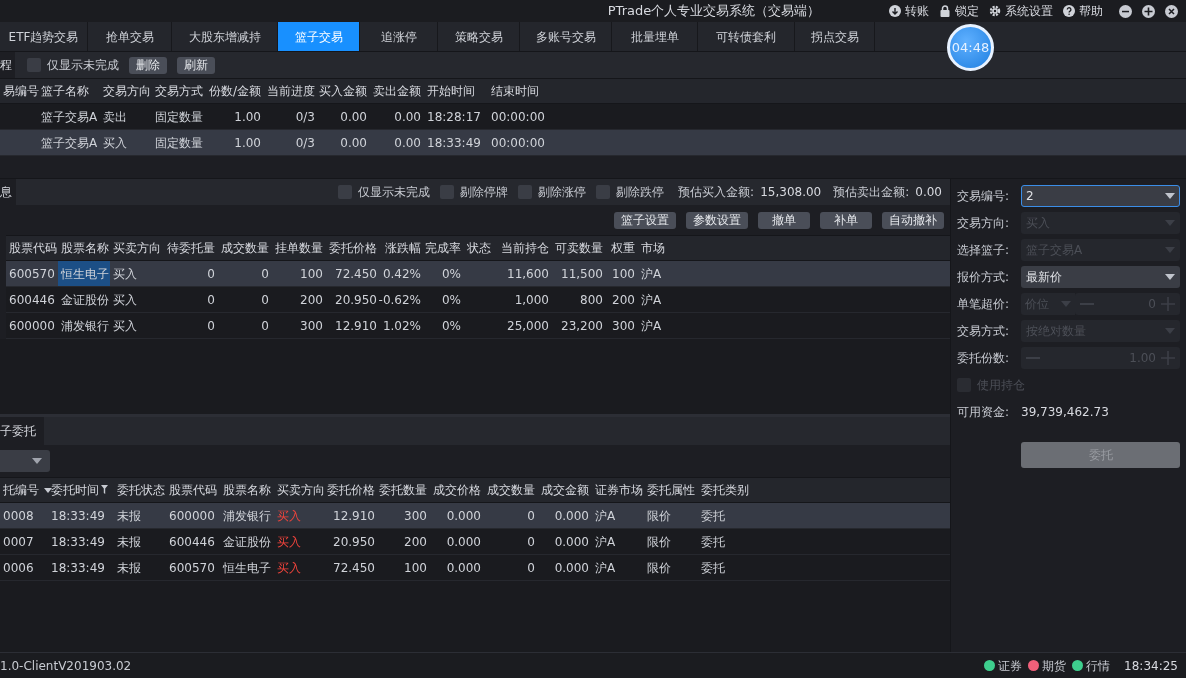  I want to click on column-header: 委托状态, so click(140, 490).